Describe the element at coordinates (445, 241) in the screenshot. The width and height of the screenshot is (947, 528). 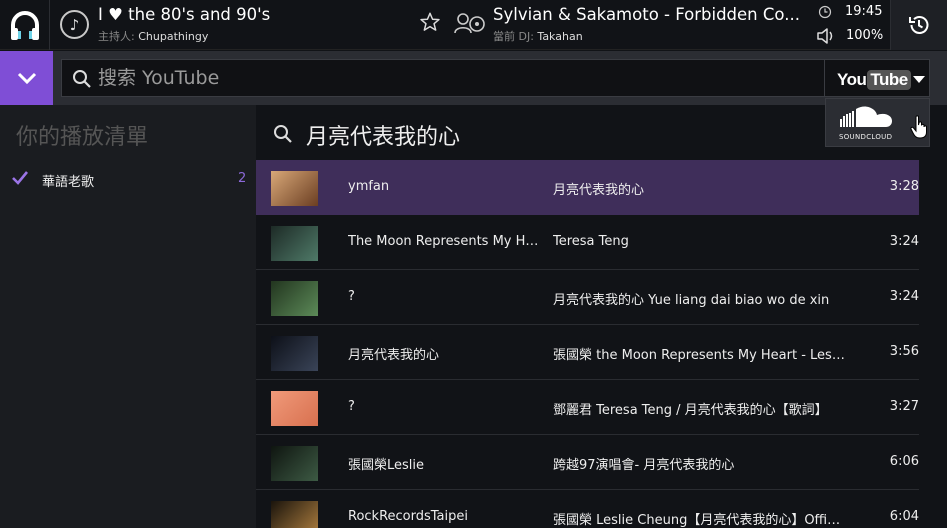
I see `result-author: The Moon Represents My Heart` at that location.